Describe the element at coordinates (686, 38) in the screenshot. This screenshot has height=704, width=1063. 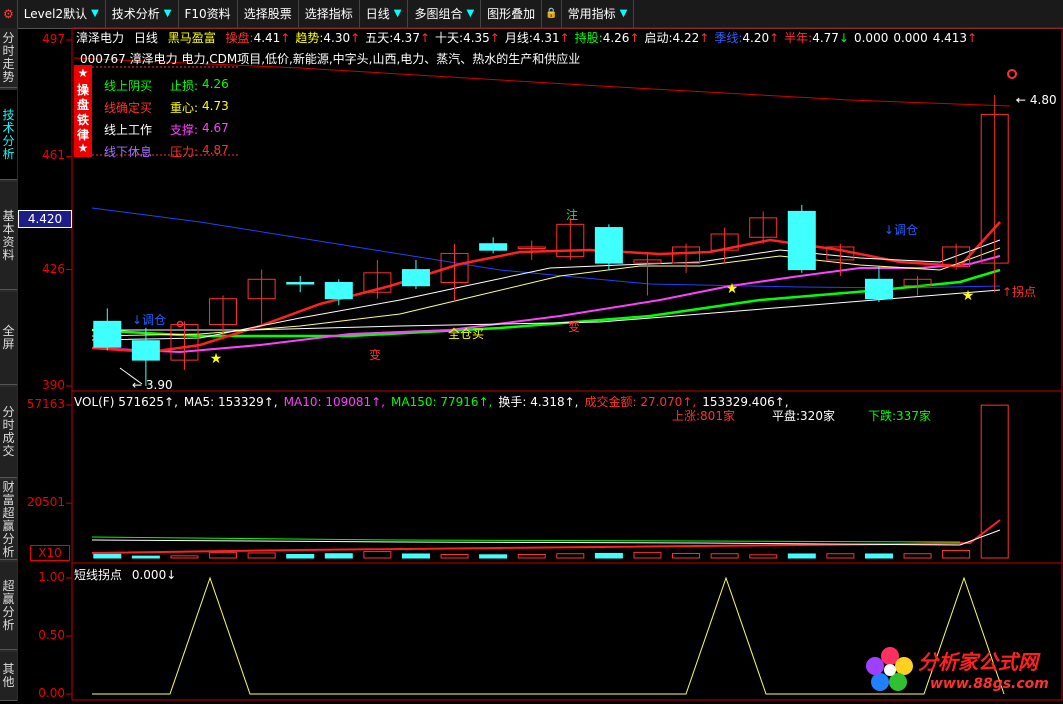
I see `field-value: 4.22` at that location.